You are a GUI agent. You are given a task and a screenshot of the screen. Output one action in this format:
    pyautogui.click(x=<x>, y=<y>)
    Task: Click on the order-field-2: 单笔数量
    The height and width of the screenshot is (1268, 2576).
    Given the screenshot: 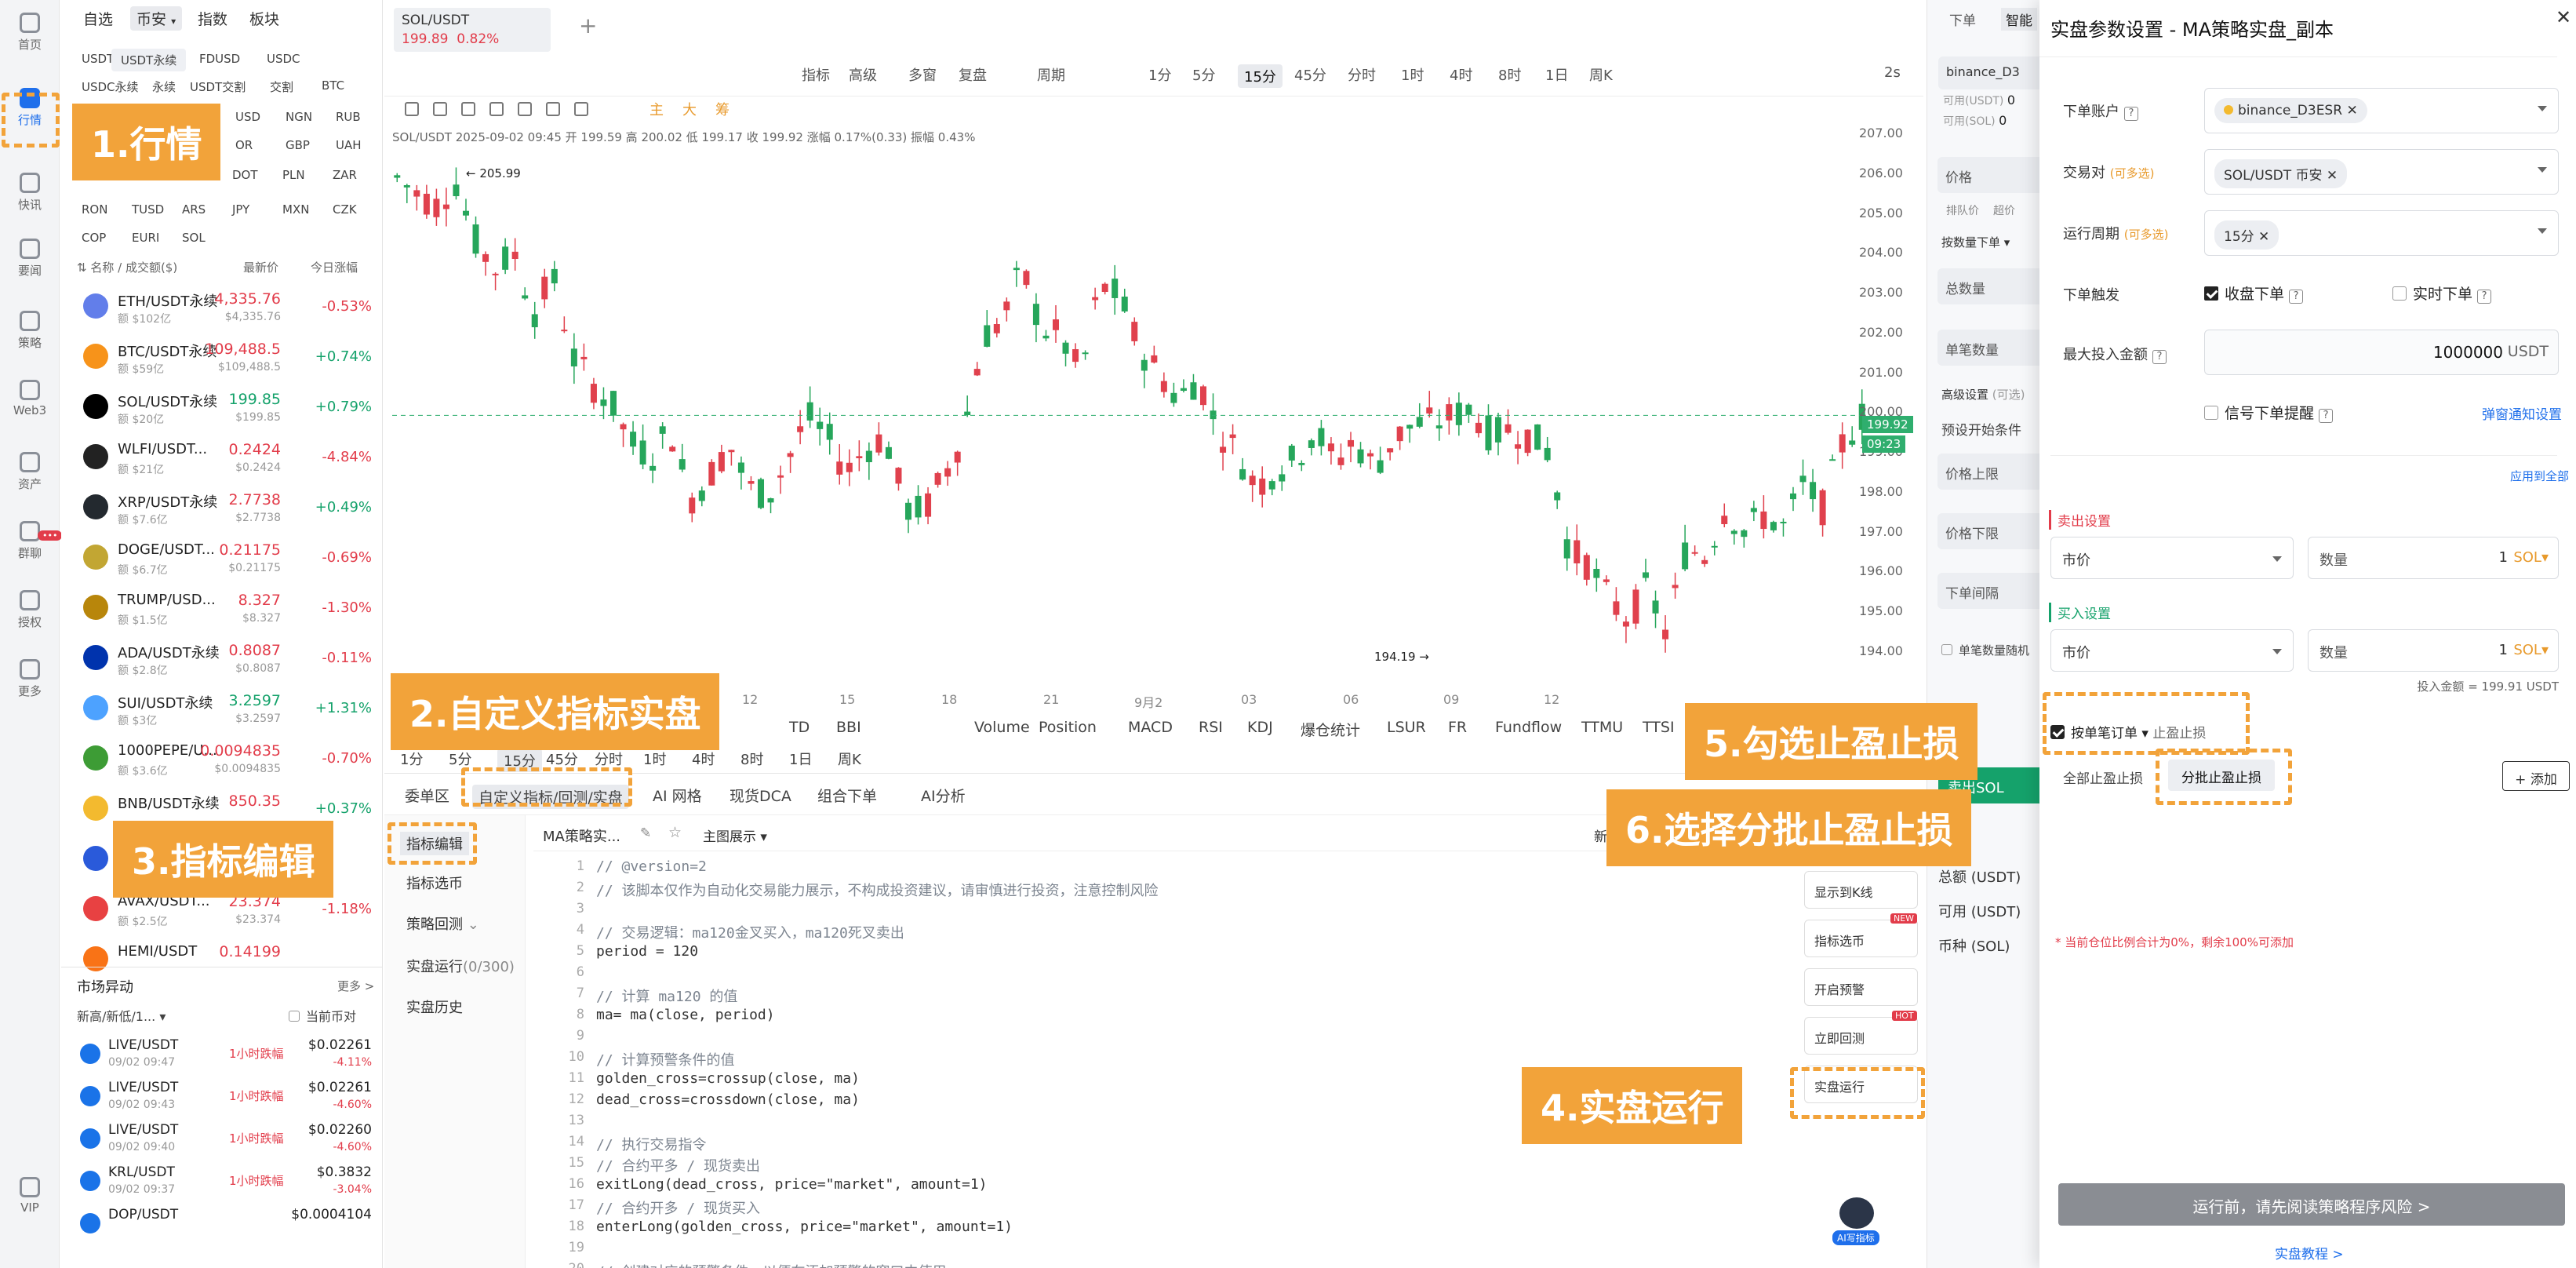 What is the action you would take?
    pyautogui.click(x=1992, y=348)
    